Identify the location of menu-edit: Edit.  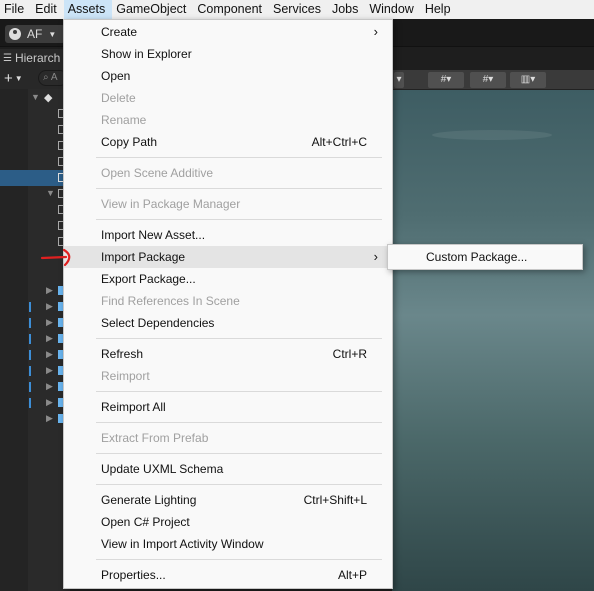
(47, 9).